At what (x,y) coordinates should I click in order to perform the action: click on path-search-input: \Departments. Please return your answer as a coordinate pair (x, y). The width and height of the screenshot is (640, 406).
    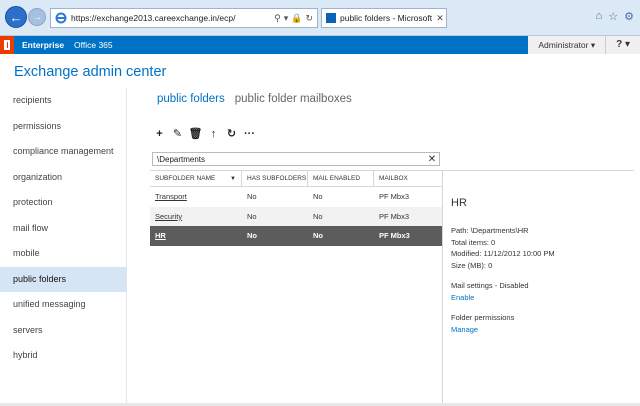
    Looking at the image, I should click on (291, 159).